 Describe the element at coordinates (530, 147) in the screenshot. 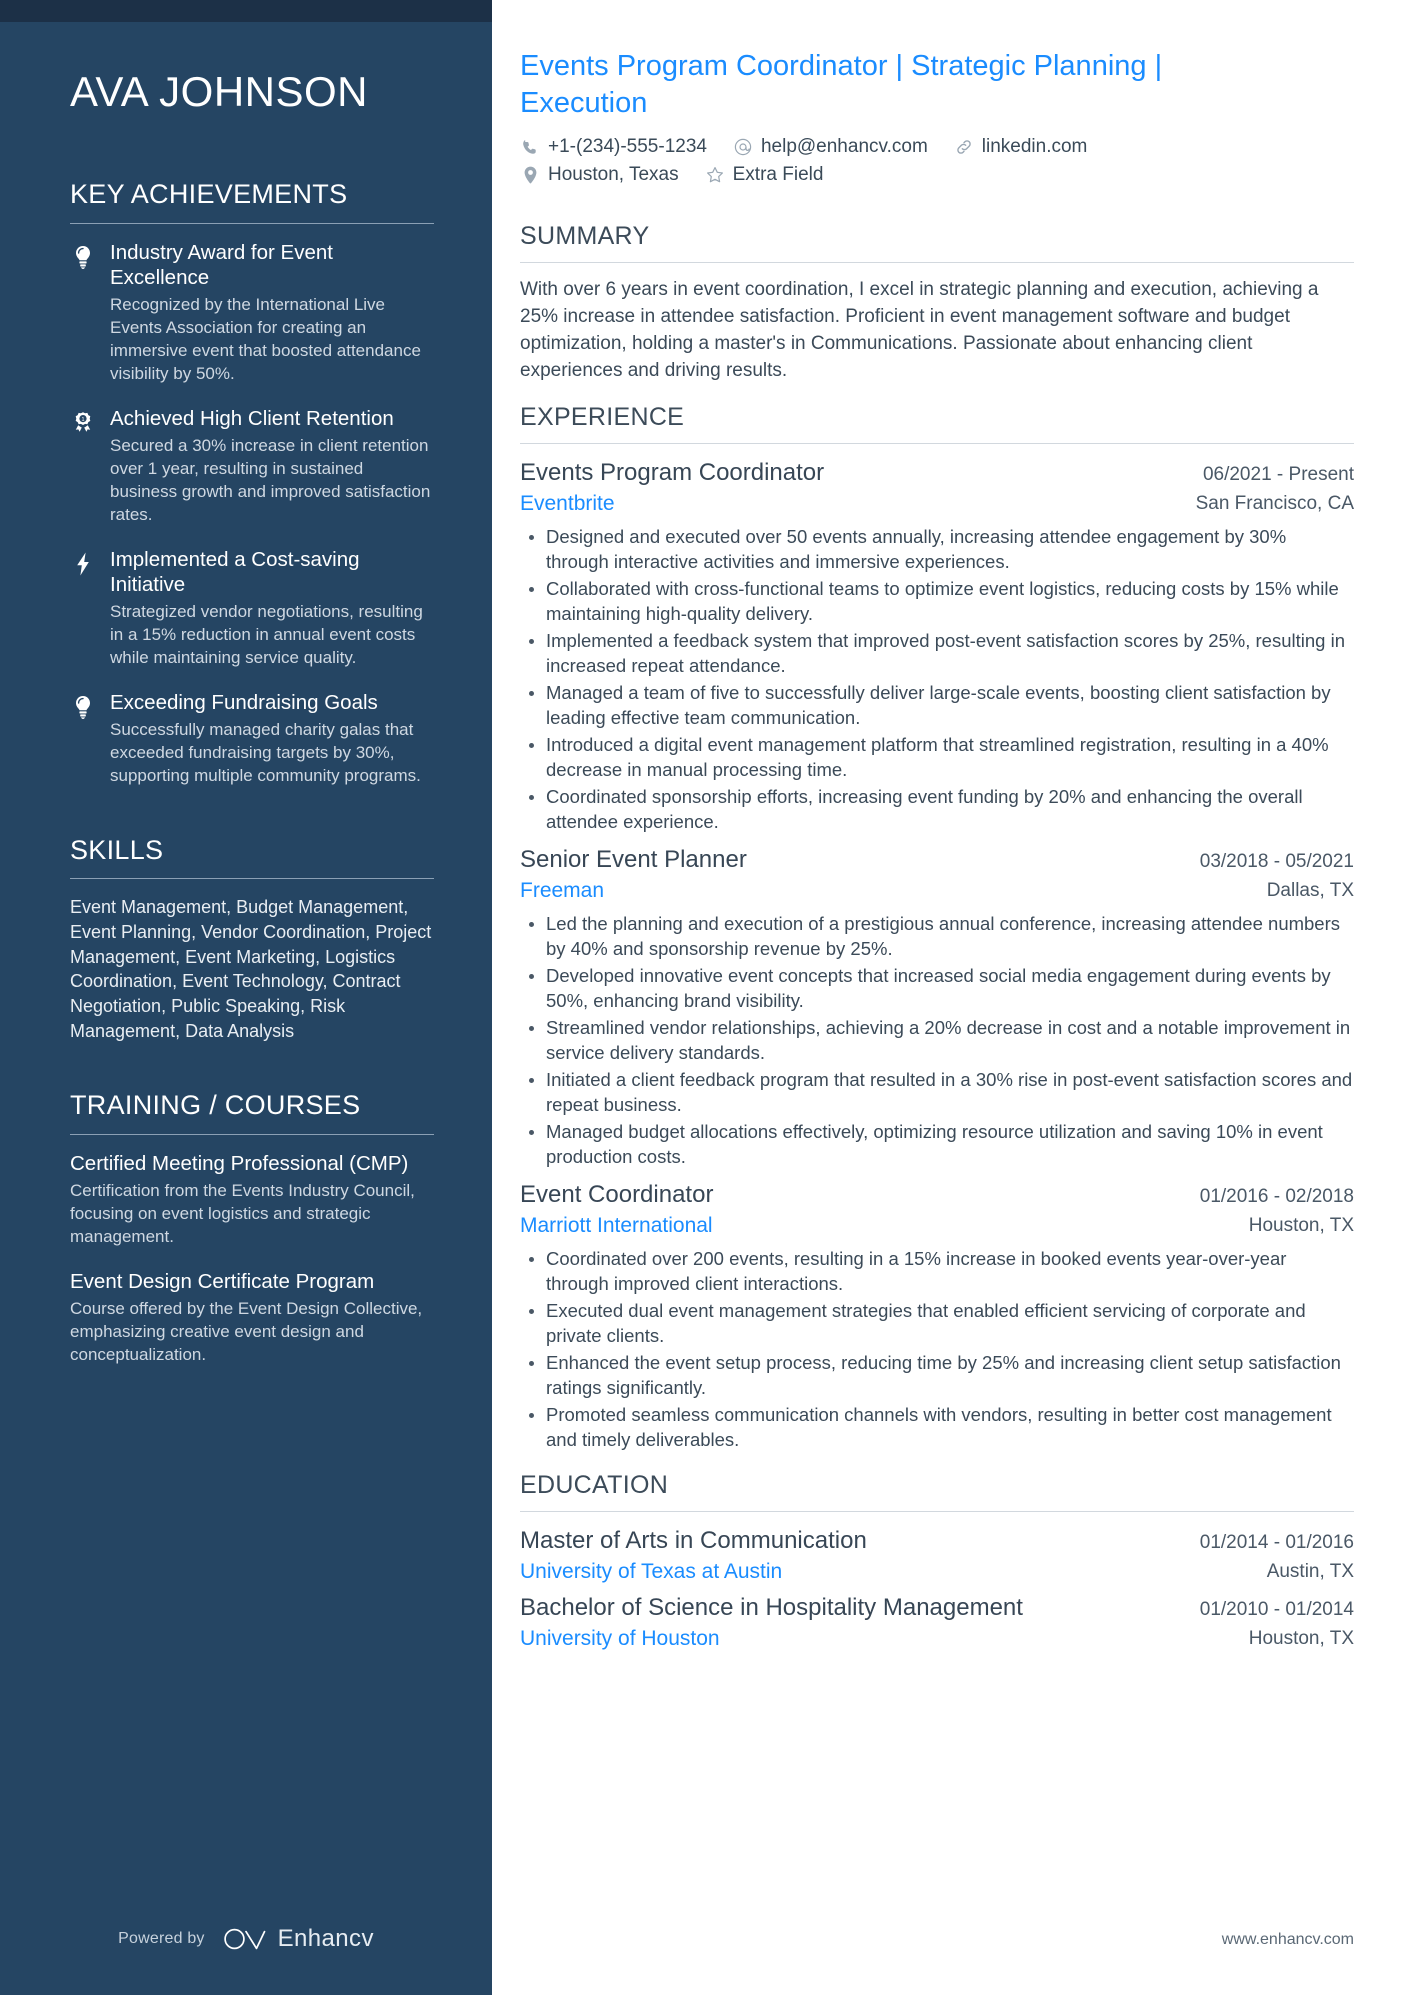

I see `phone-icon` at that location.